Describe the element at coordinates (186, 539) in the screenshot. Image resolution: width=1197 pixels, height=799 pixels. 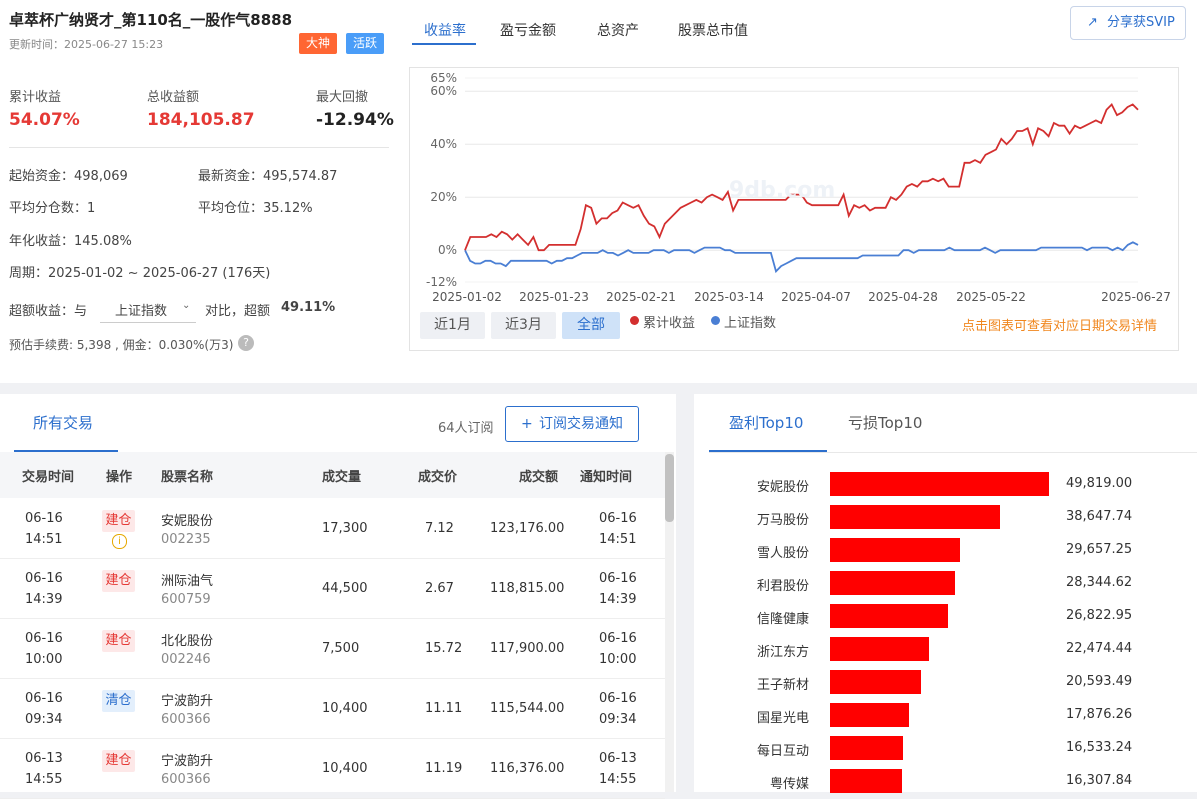
I see `stock-code: 002235` at that location.